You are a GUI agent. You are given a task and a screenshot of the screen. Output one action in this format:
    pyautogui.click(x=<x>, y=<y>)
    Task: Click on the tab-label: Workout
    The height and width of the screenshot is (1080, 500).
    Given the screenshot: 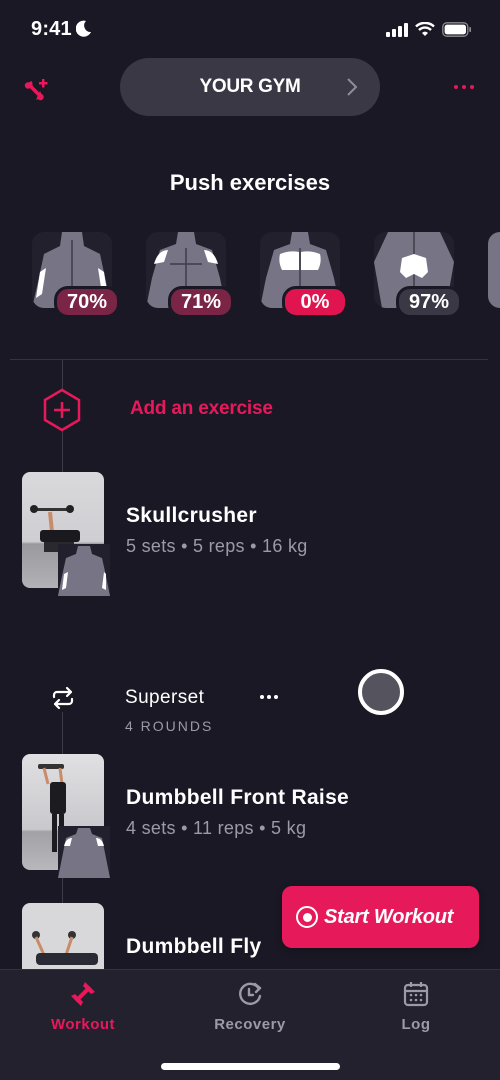 What is the action you would take?
    pyautogui.click(x=83, y=1024)
    